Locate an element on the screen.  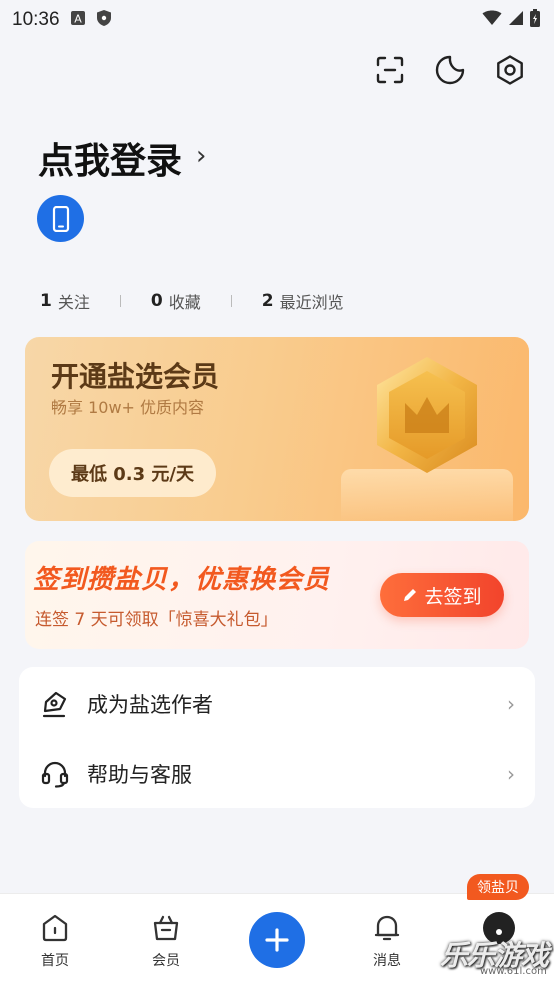
stat-label: 最近浏览 is located at coordinates (311, 302).